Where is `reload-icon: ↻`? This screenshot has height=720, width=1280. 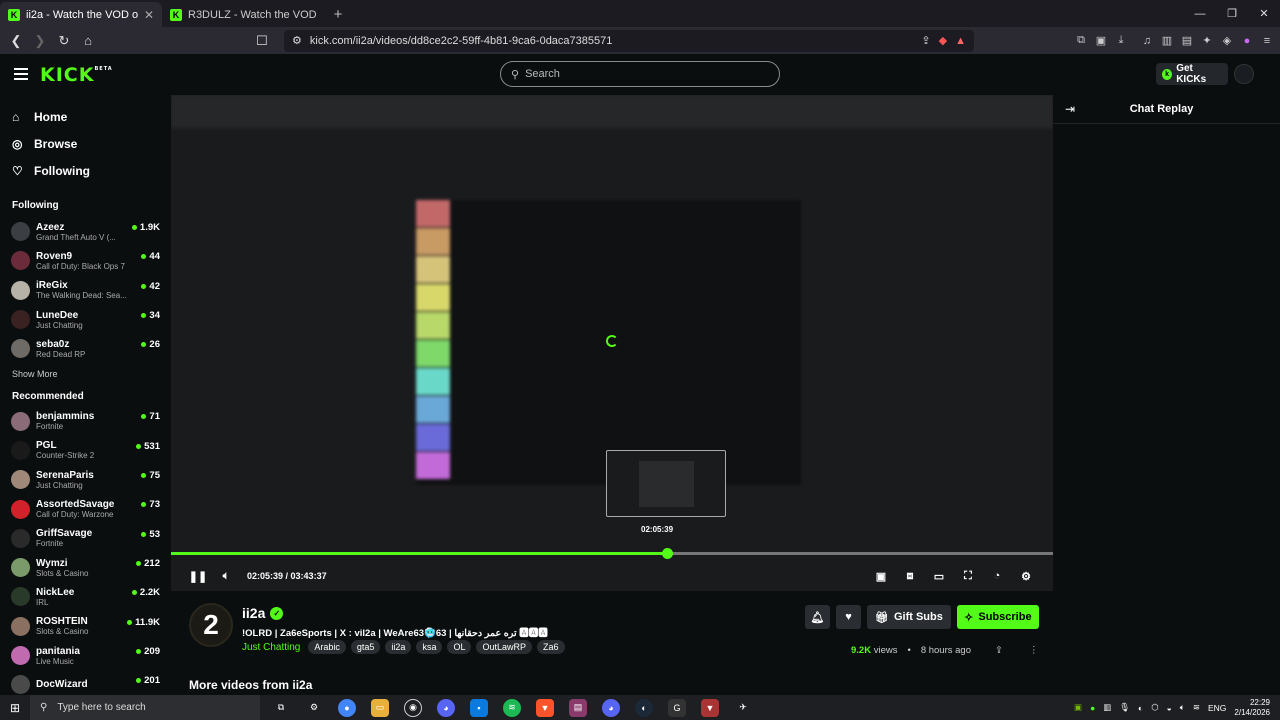
reload-icon: ↻ is located at coordinates (64, 41).